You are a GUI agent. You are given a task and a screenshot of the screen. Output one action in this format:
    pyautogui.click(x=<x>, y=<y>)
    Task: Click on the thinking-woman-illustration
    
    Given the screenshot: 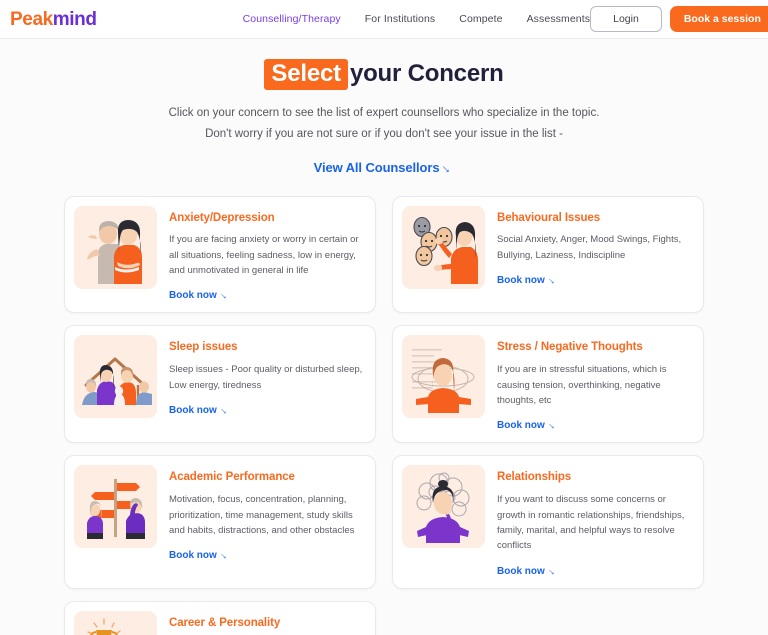 What is the action you would take?
    pyautogui.click(x=443, y=507)
    